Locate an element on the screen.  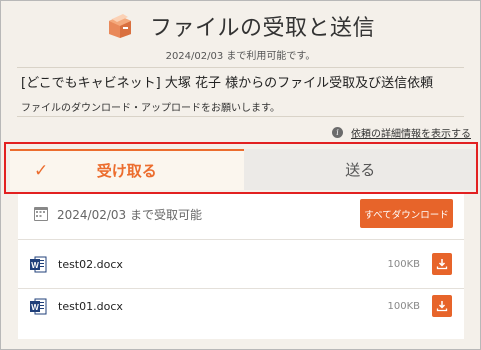
header-divider is located at coordinates (240, 67).